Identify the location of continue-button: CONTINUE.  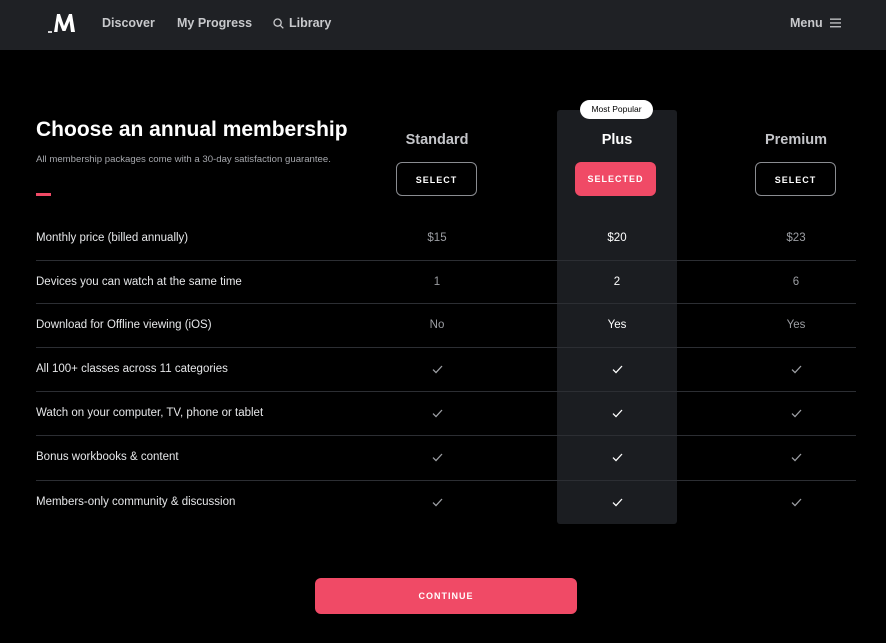
(446, 596).